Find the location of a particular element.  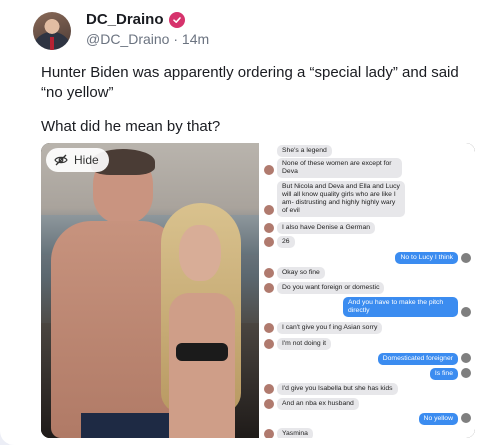

chat-bubble: Okay so fine is located at coordinates (301, 273).